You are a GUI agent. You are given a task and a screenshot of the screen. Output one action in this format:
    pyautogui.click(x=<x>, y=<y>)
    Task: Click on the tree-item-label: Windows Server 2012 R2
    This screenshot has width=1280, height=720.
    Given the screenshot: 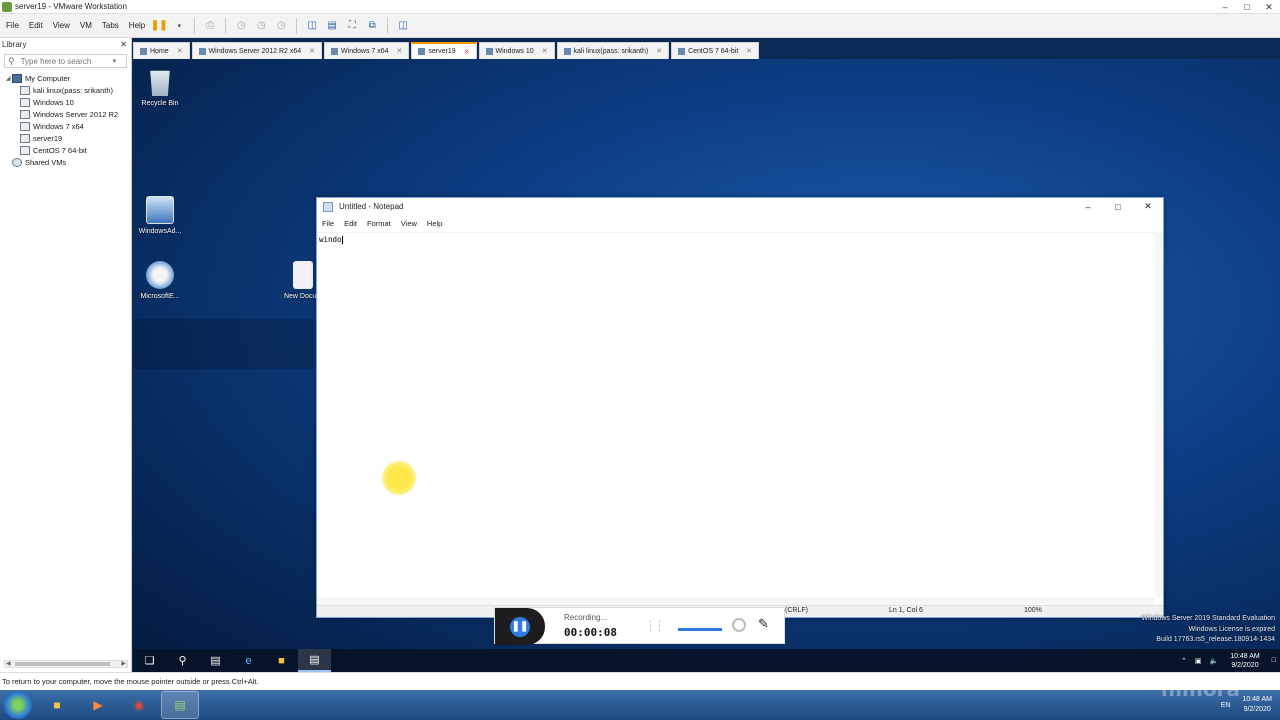 What is the action you would take?
    pyautogui.click(x=76, y=114)
    